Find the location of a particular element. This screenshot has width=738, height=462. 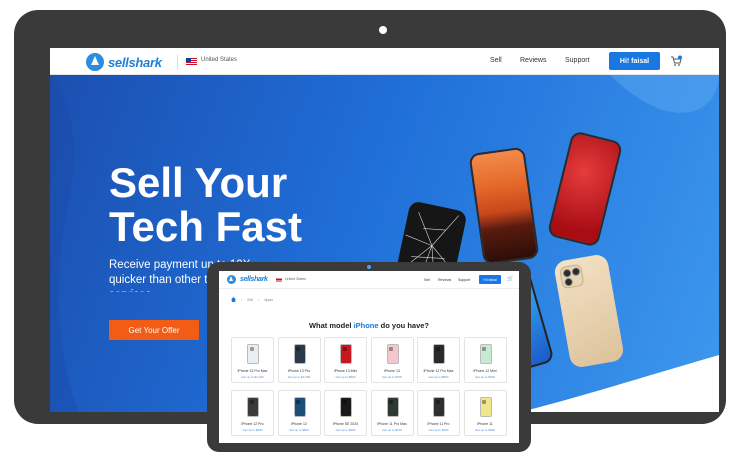

breadcrumb-sell: Sell is located at coordinates (250, 300).